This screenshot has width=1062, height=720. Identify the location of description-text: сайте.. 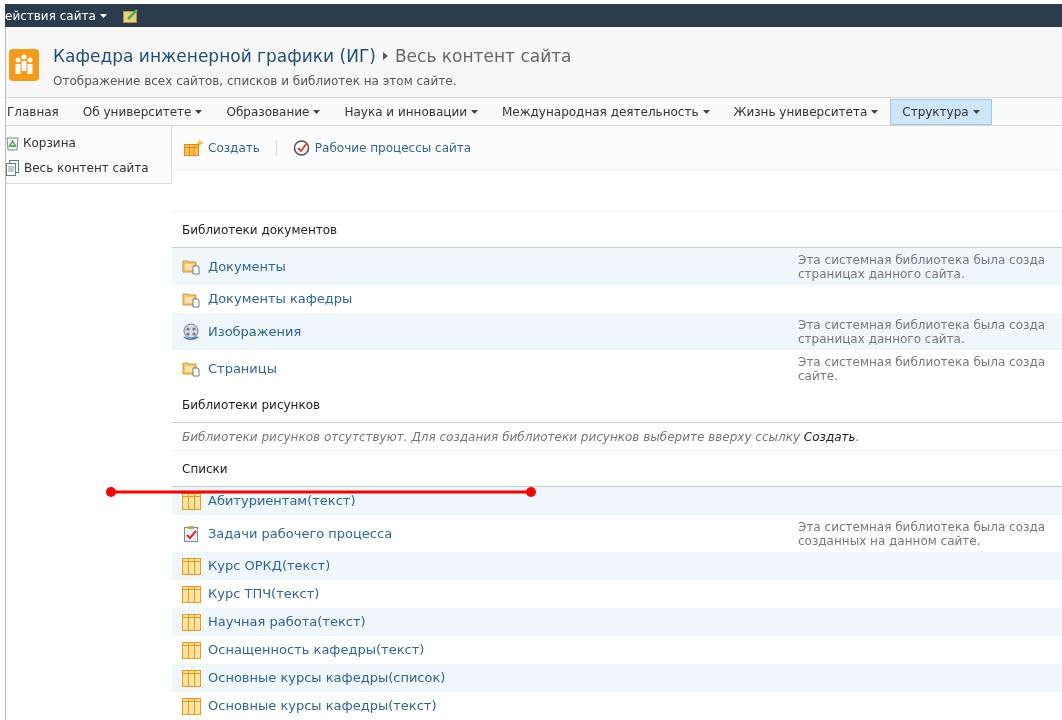
(818, 375).